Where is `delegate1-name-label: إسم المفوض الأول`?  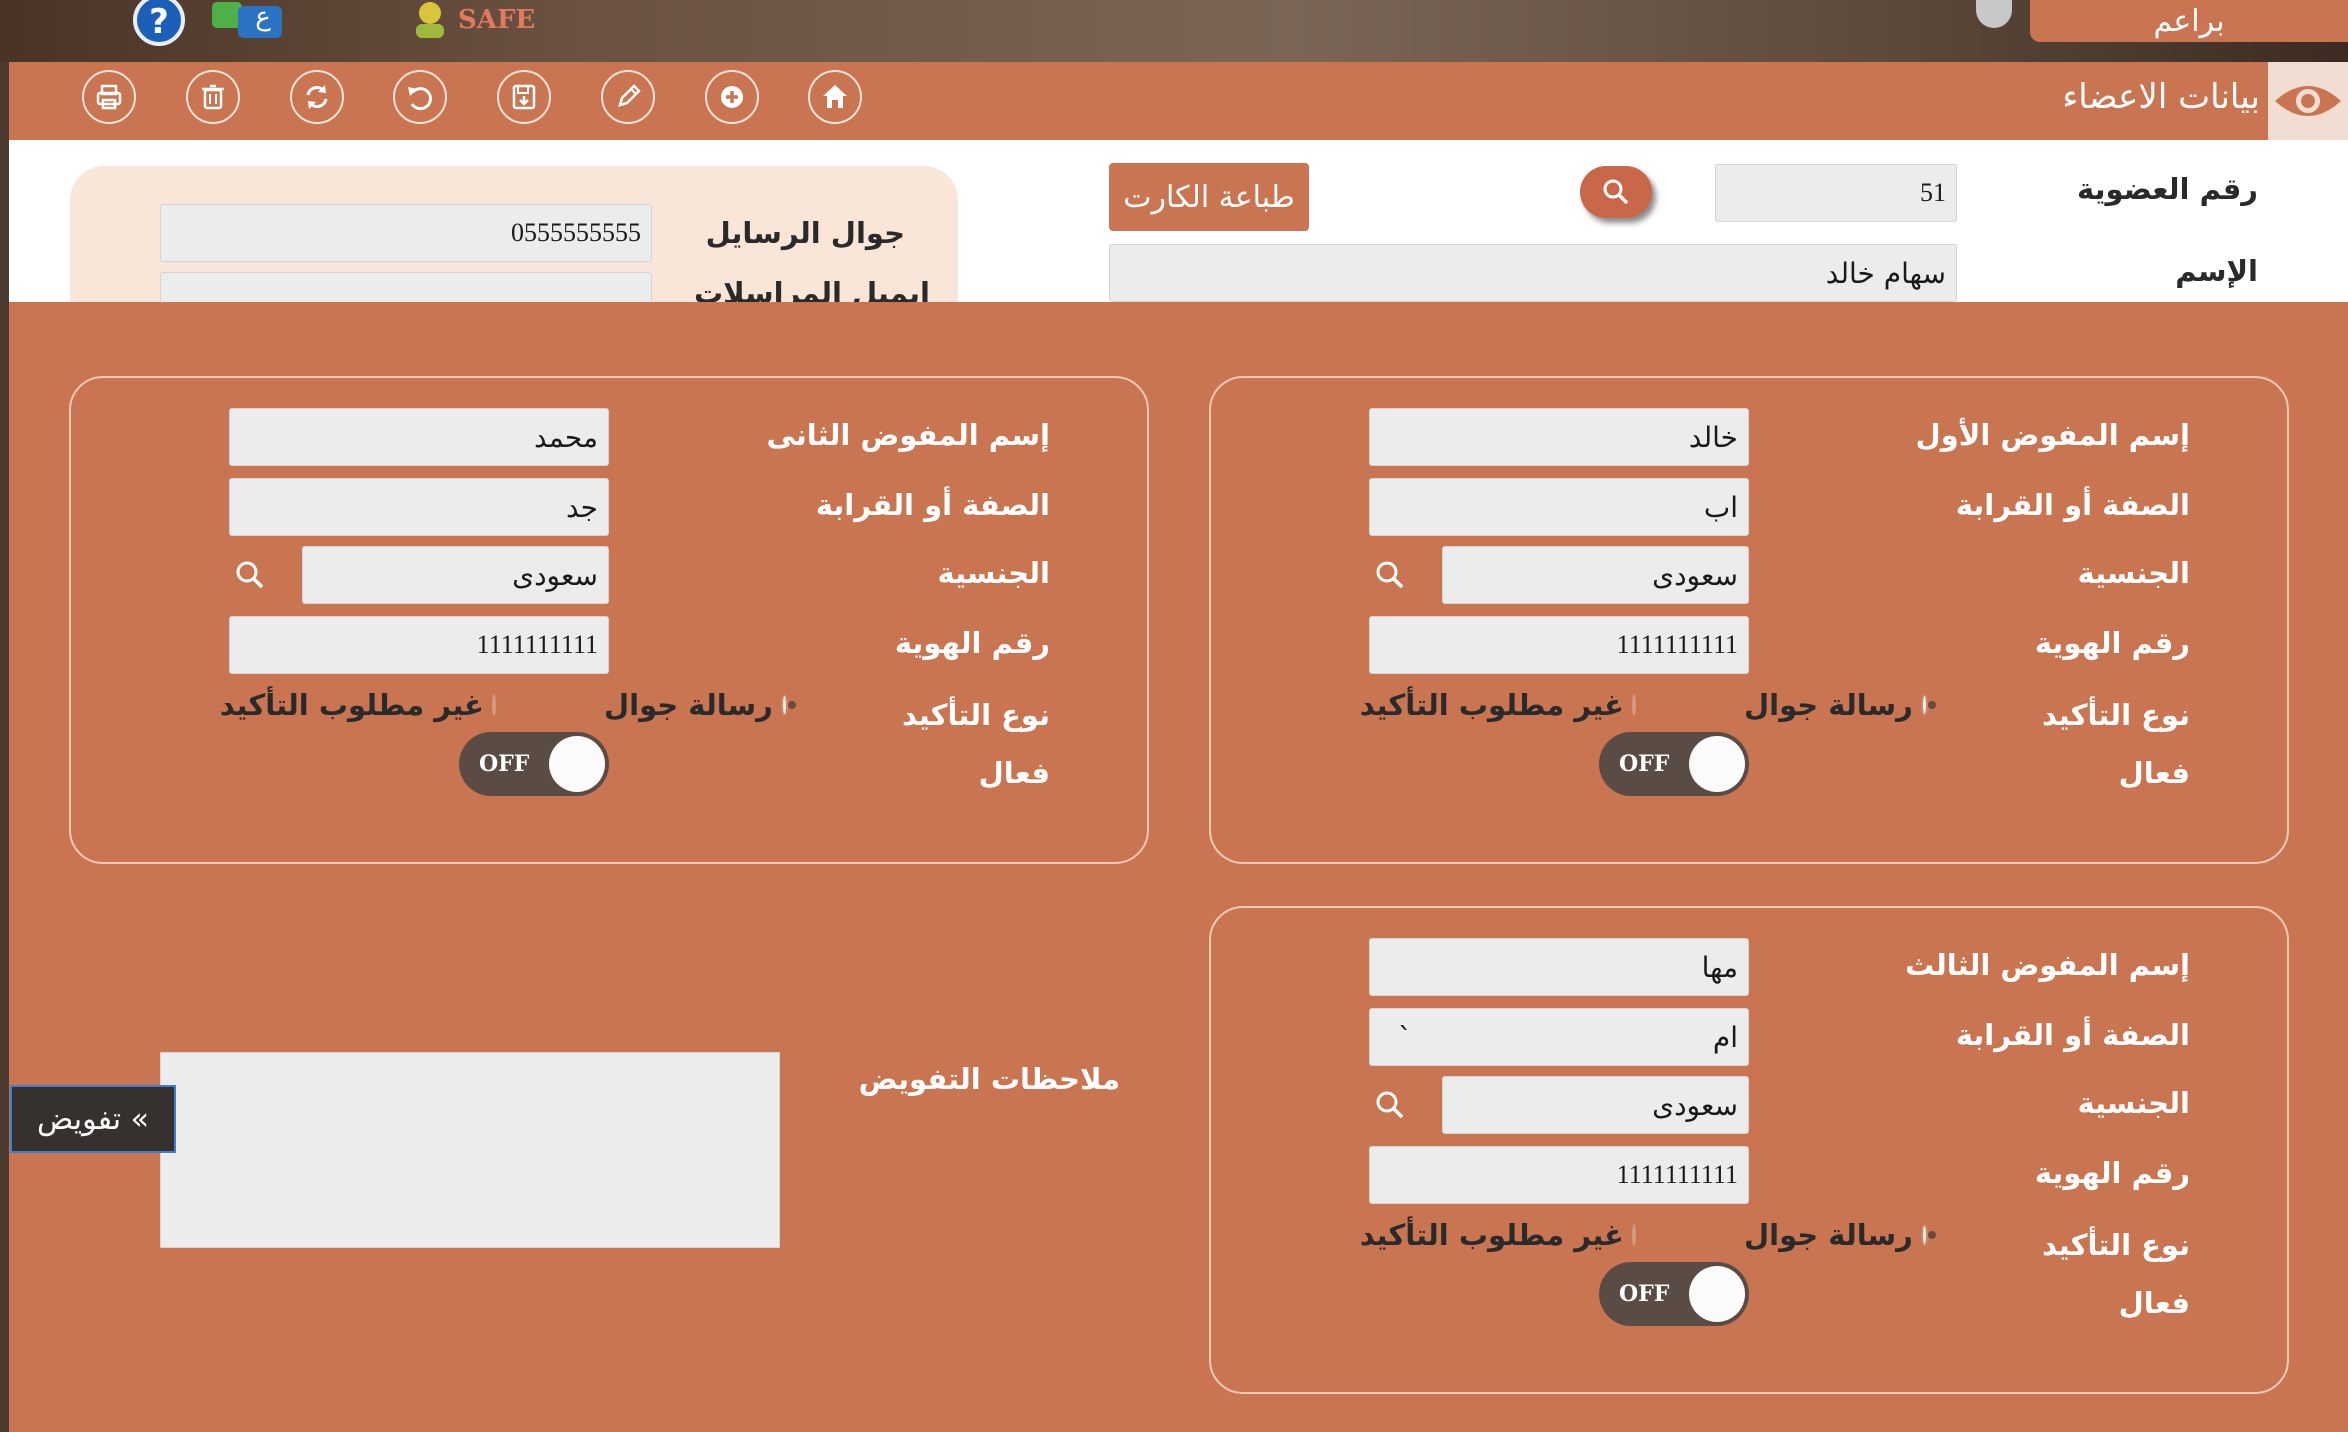 delegate1-name-label: إسم المفوض الأول is located at coordinates (2052, 435).